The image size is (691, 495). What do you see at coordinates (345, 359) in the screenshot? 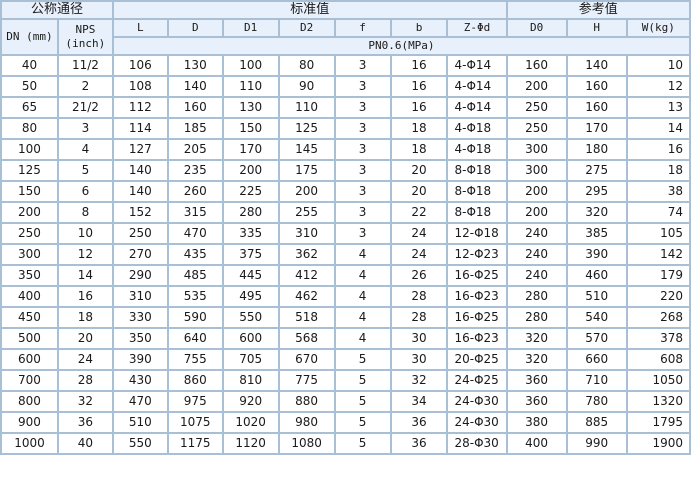
I see `table-row: 600 24 390 755 705 670 5 30 20-Φ25 320 660 608` at bounding box center [345, 359].